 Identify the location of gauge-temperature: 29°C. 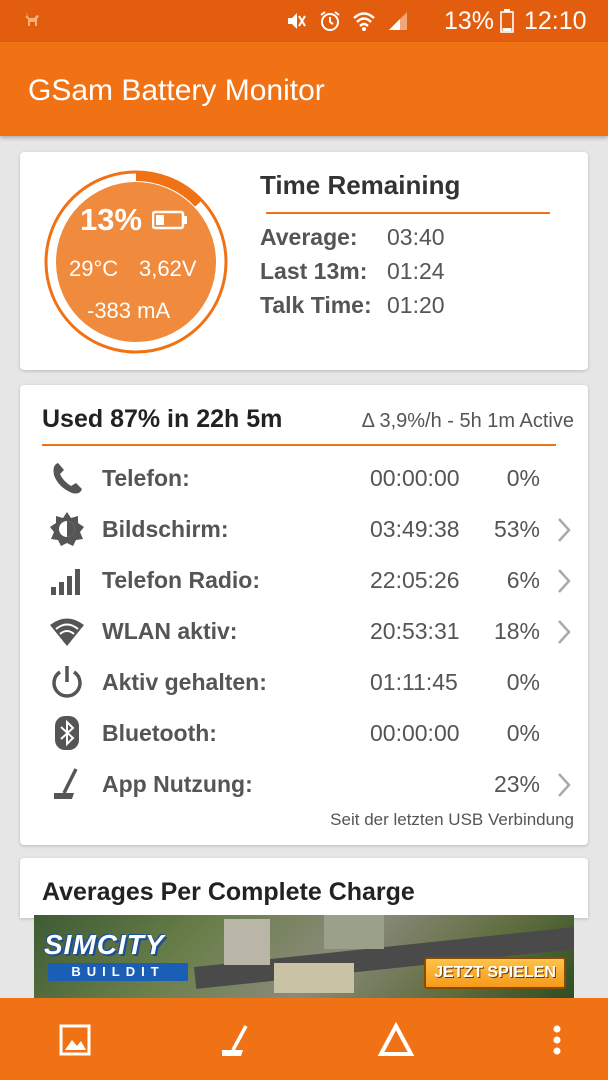
(94, 268).